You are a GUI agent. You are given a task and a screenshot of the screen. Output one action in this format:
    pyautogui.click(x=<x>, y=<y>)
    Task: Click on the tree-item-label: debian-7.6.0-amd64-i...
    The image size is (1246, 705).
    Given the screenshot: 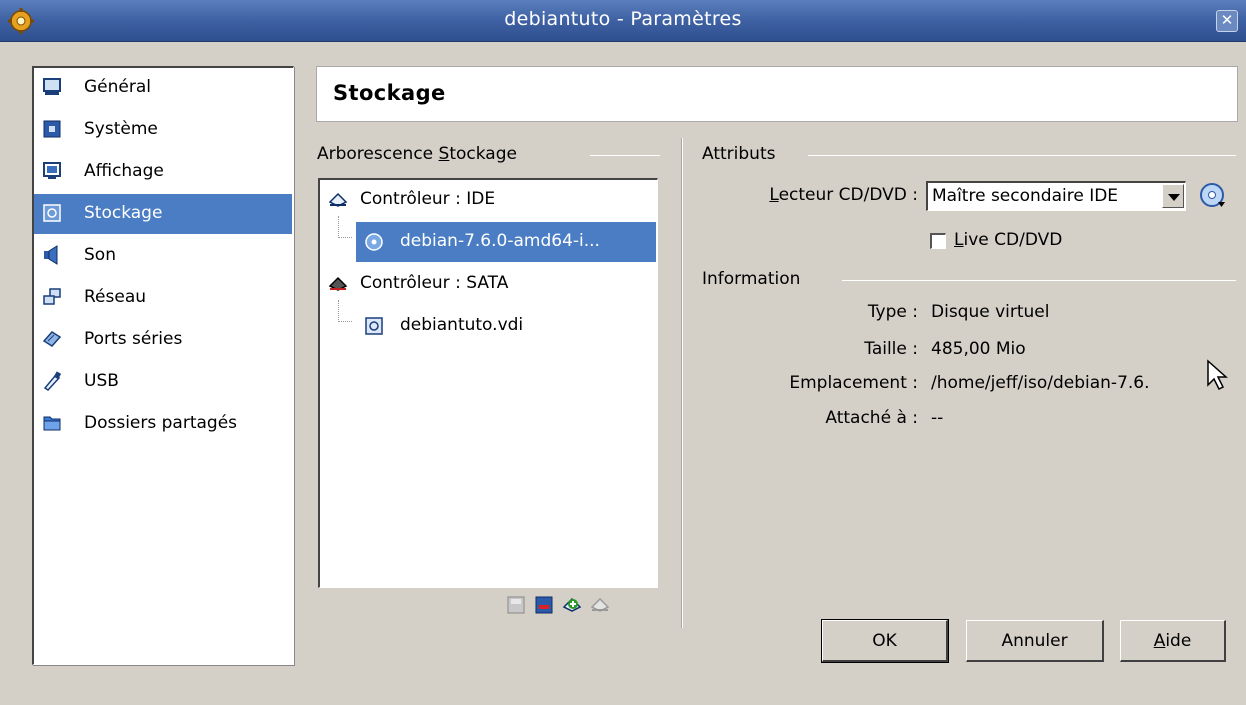 What is the action you would take?
    pyautogui.click(x=500, y=241)
    